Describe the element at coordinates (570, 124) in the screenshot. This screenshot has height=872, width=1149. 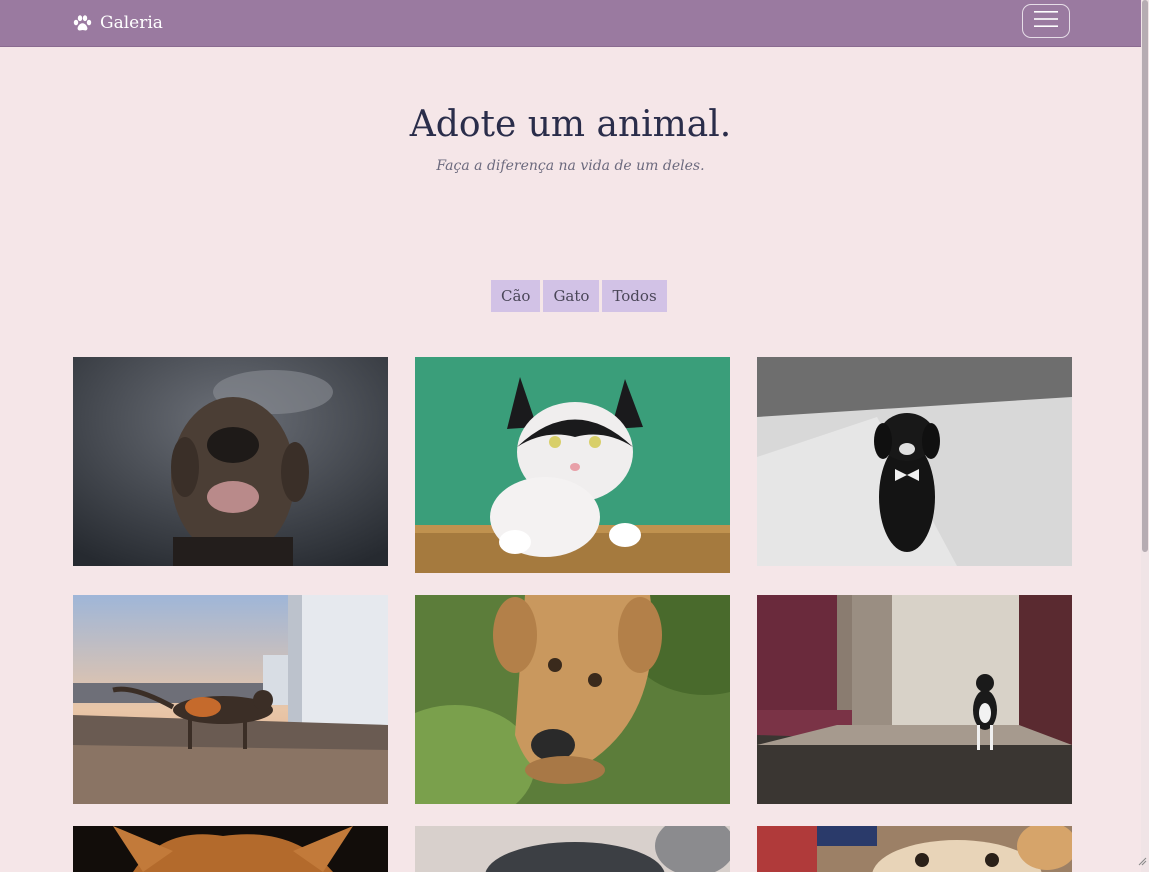
I see `page-title: Adote um animal.` at that location.